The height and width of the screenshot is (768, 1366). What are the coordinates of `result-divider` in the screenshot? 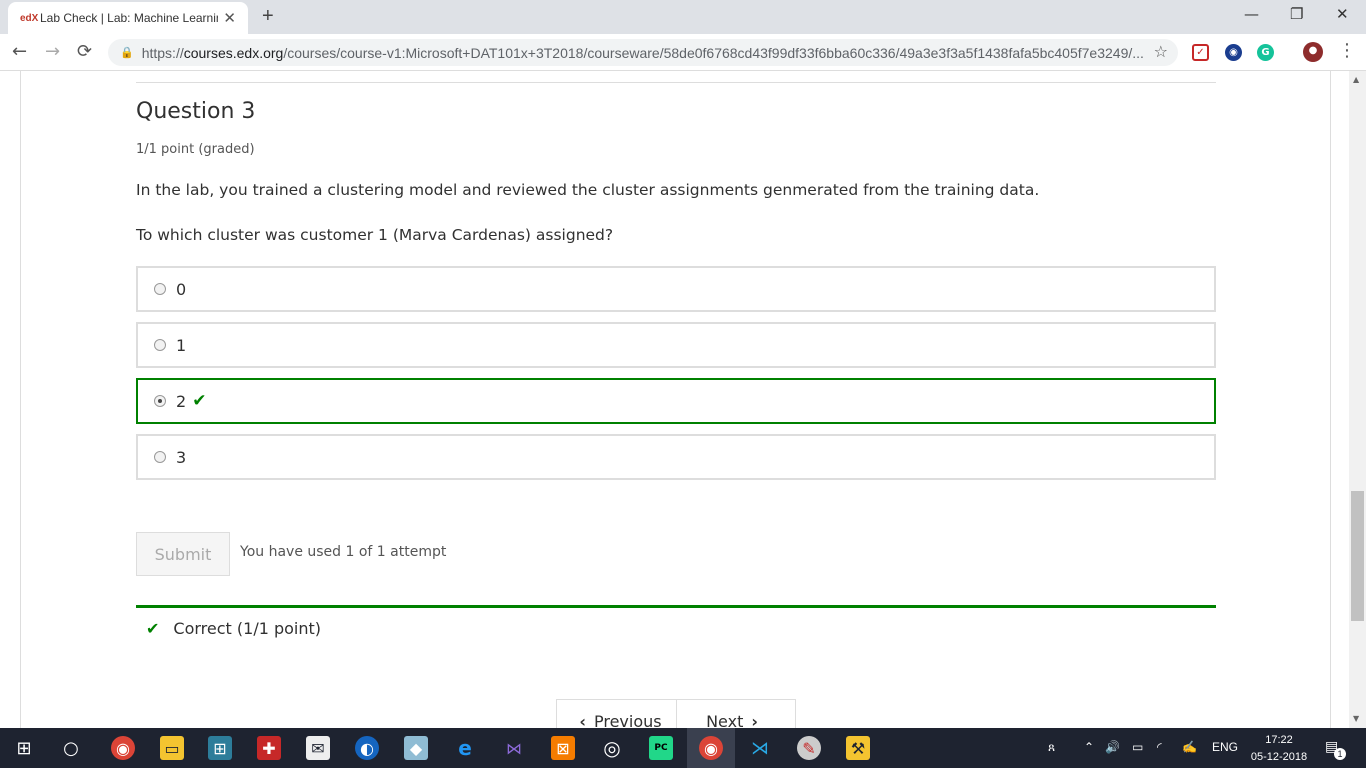 It's located at (676, 606).